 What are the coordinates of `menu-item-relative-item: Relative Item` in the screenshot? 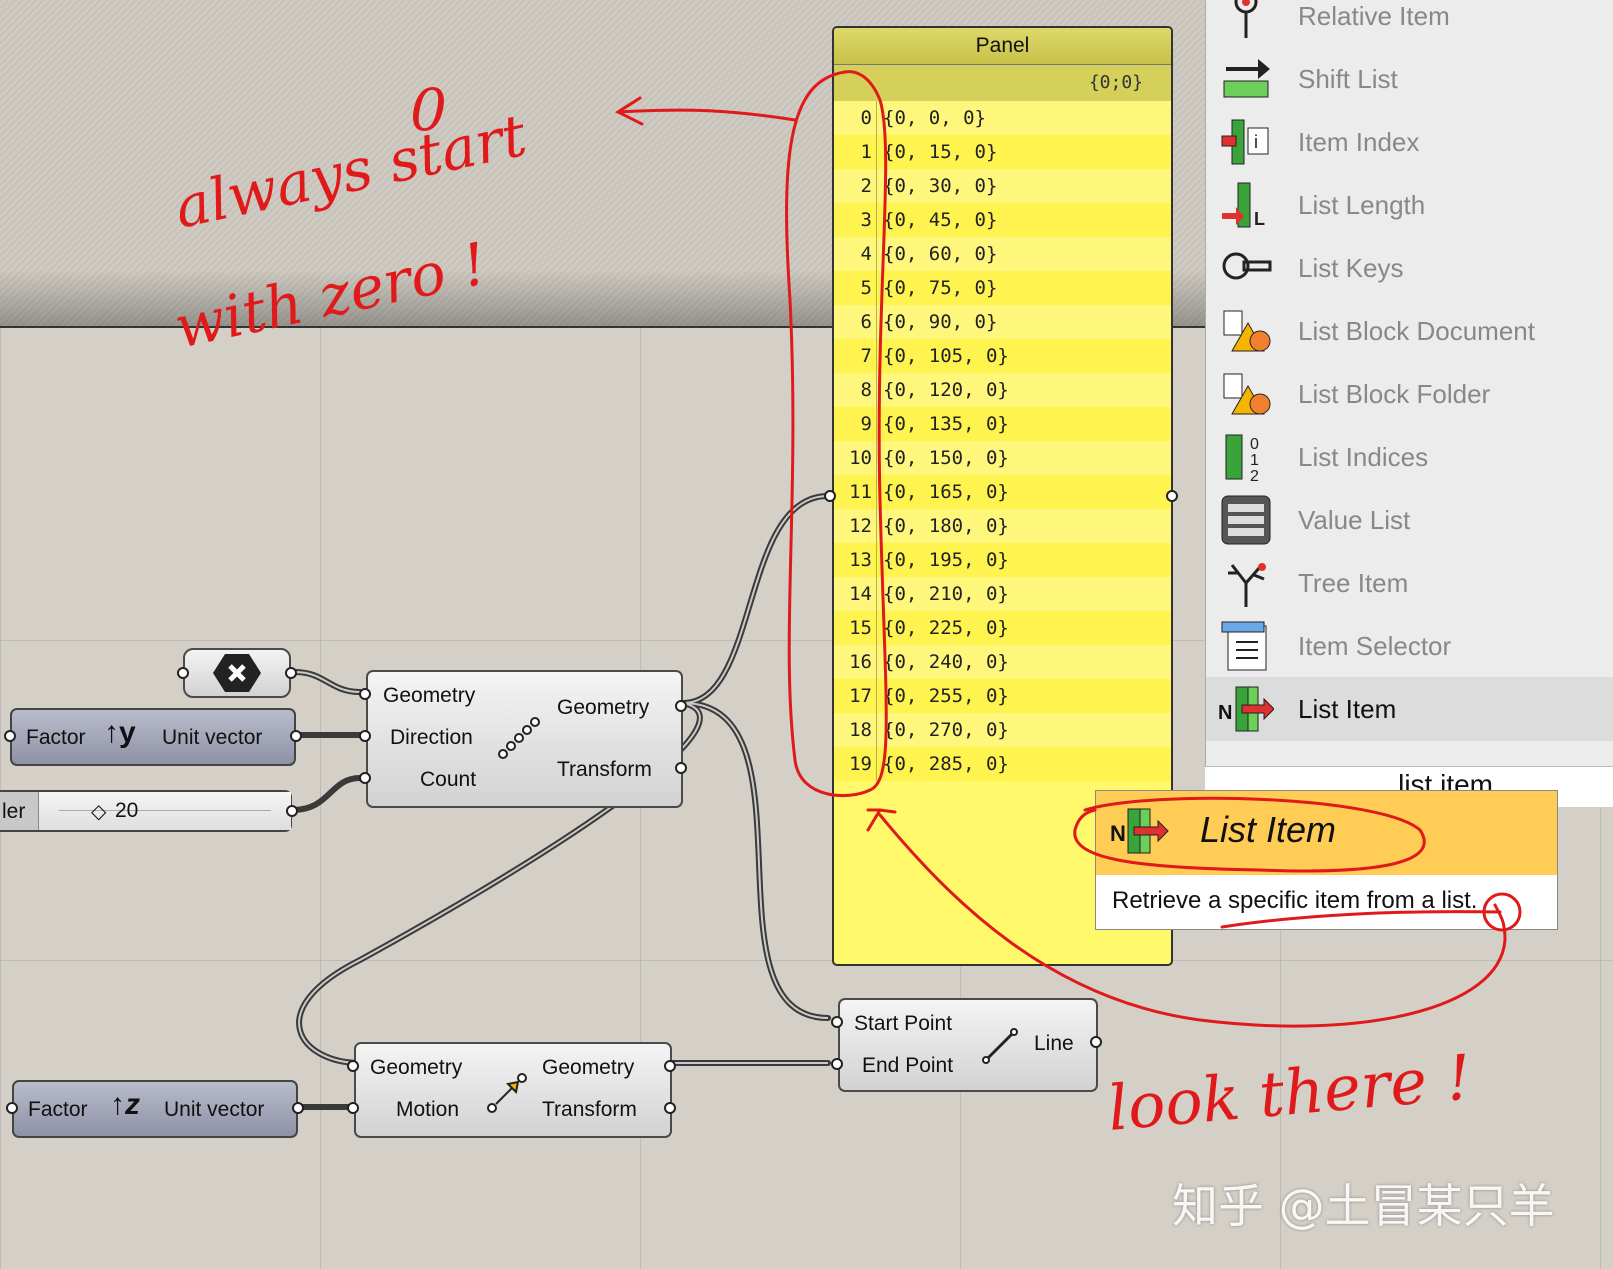 It's located at (1409, 24).